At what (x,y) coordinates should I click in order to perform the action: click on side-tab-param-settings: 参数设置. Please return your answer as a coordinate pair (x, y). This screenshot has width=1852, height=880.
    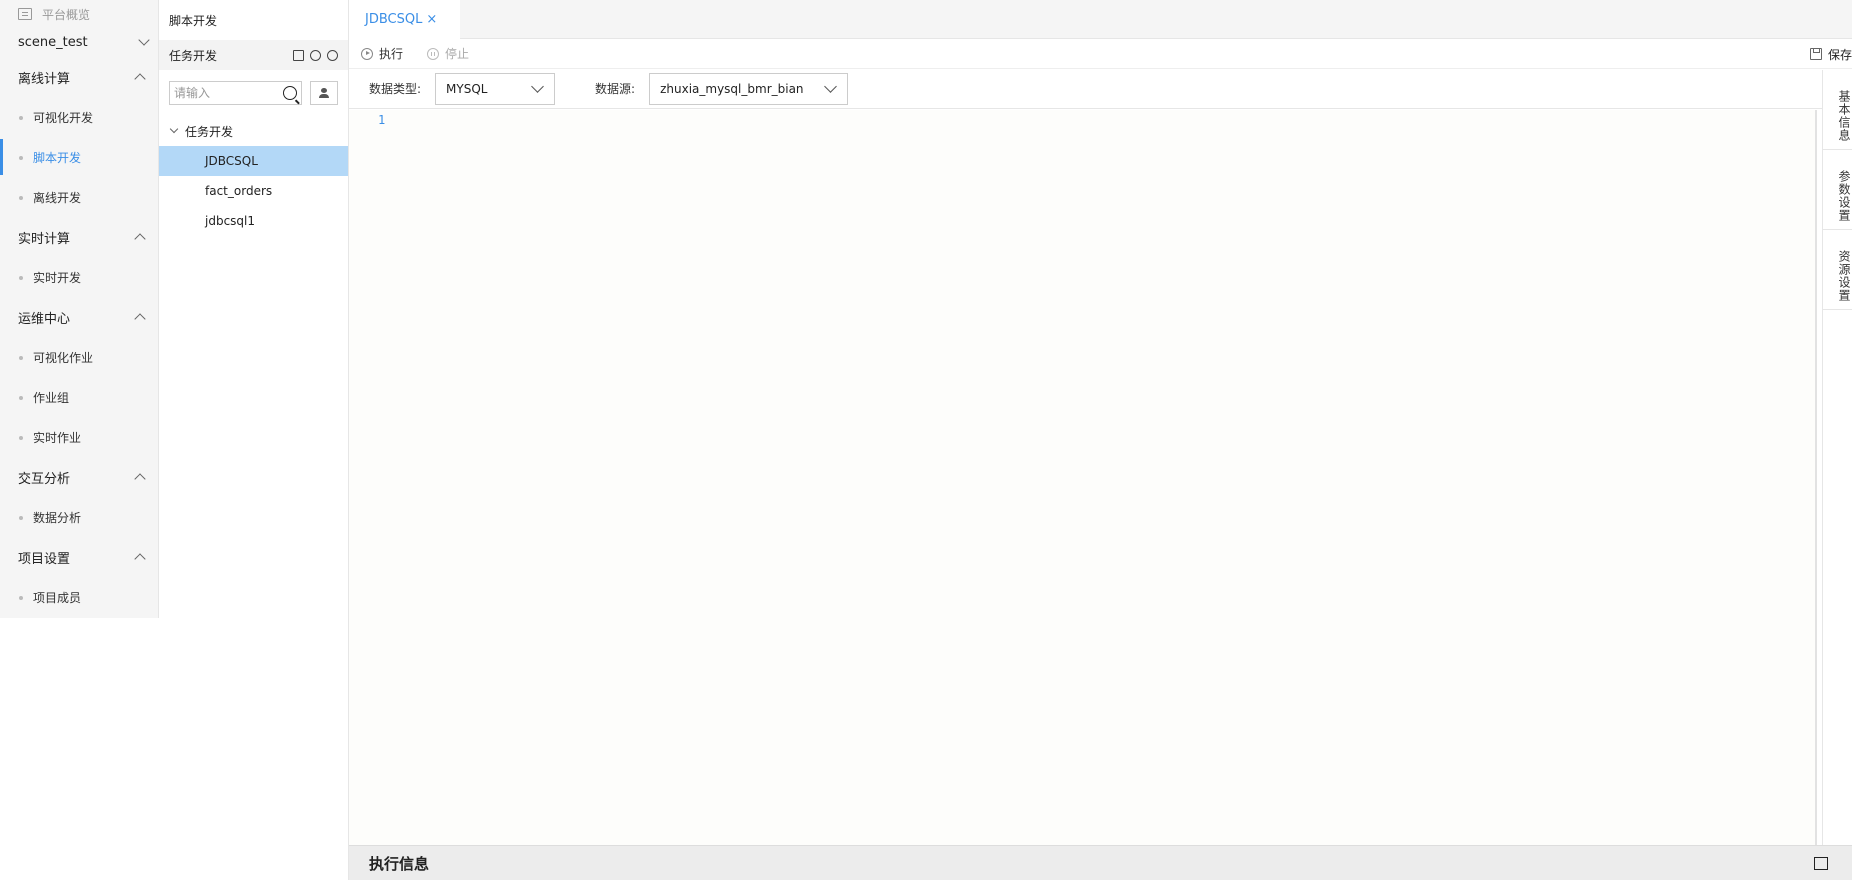
    Looking at the image, I should click on (1837, 190).